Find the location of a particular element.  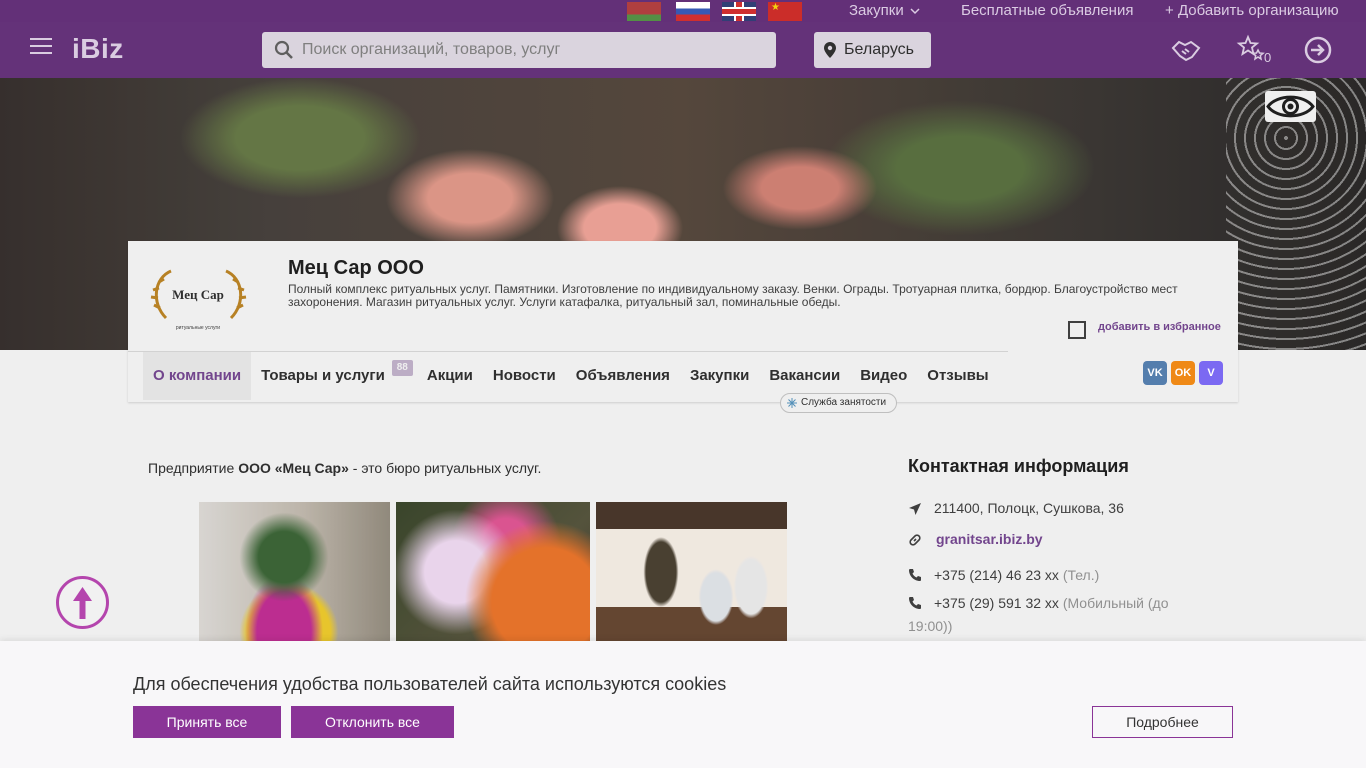

phone-1: +375 (214) 46 23 xx (Тел.) is located at coordinates (1016, 575).